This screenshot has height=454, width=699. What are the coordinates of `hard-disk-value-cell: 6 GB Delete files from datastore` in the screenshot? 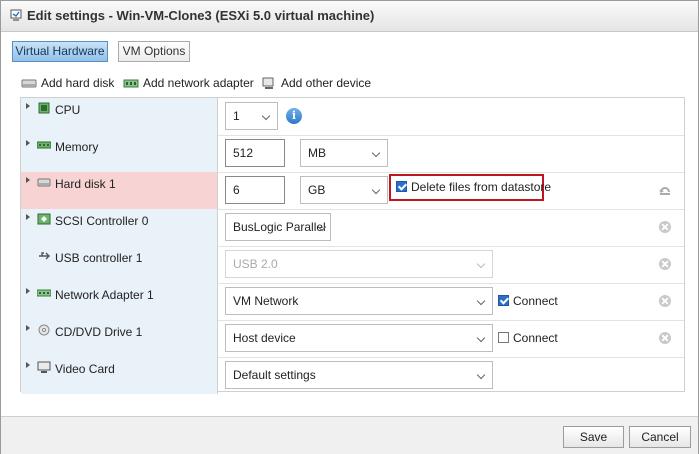 It's located at (451, 190).